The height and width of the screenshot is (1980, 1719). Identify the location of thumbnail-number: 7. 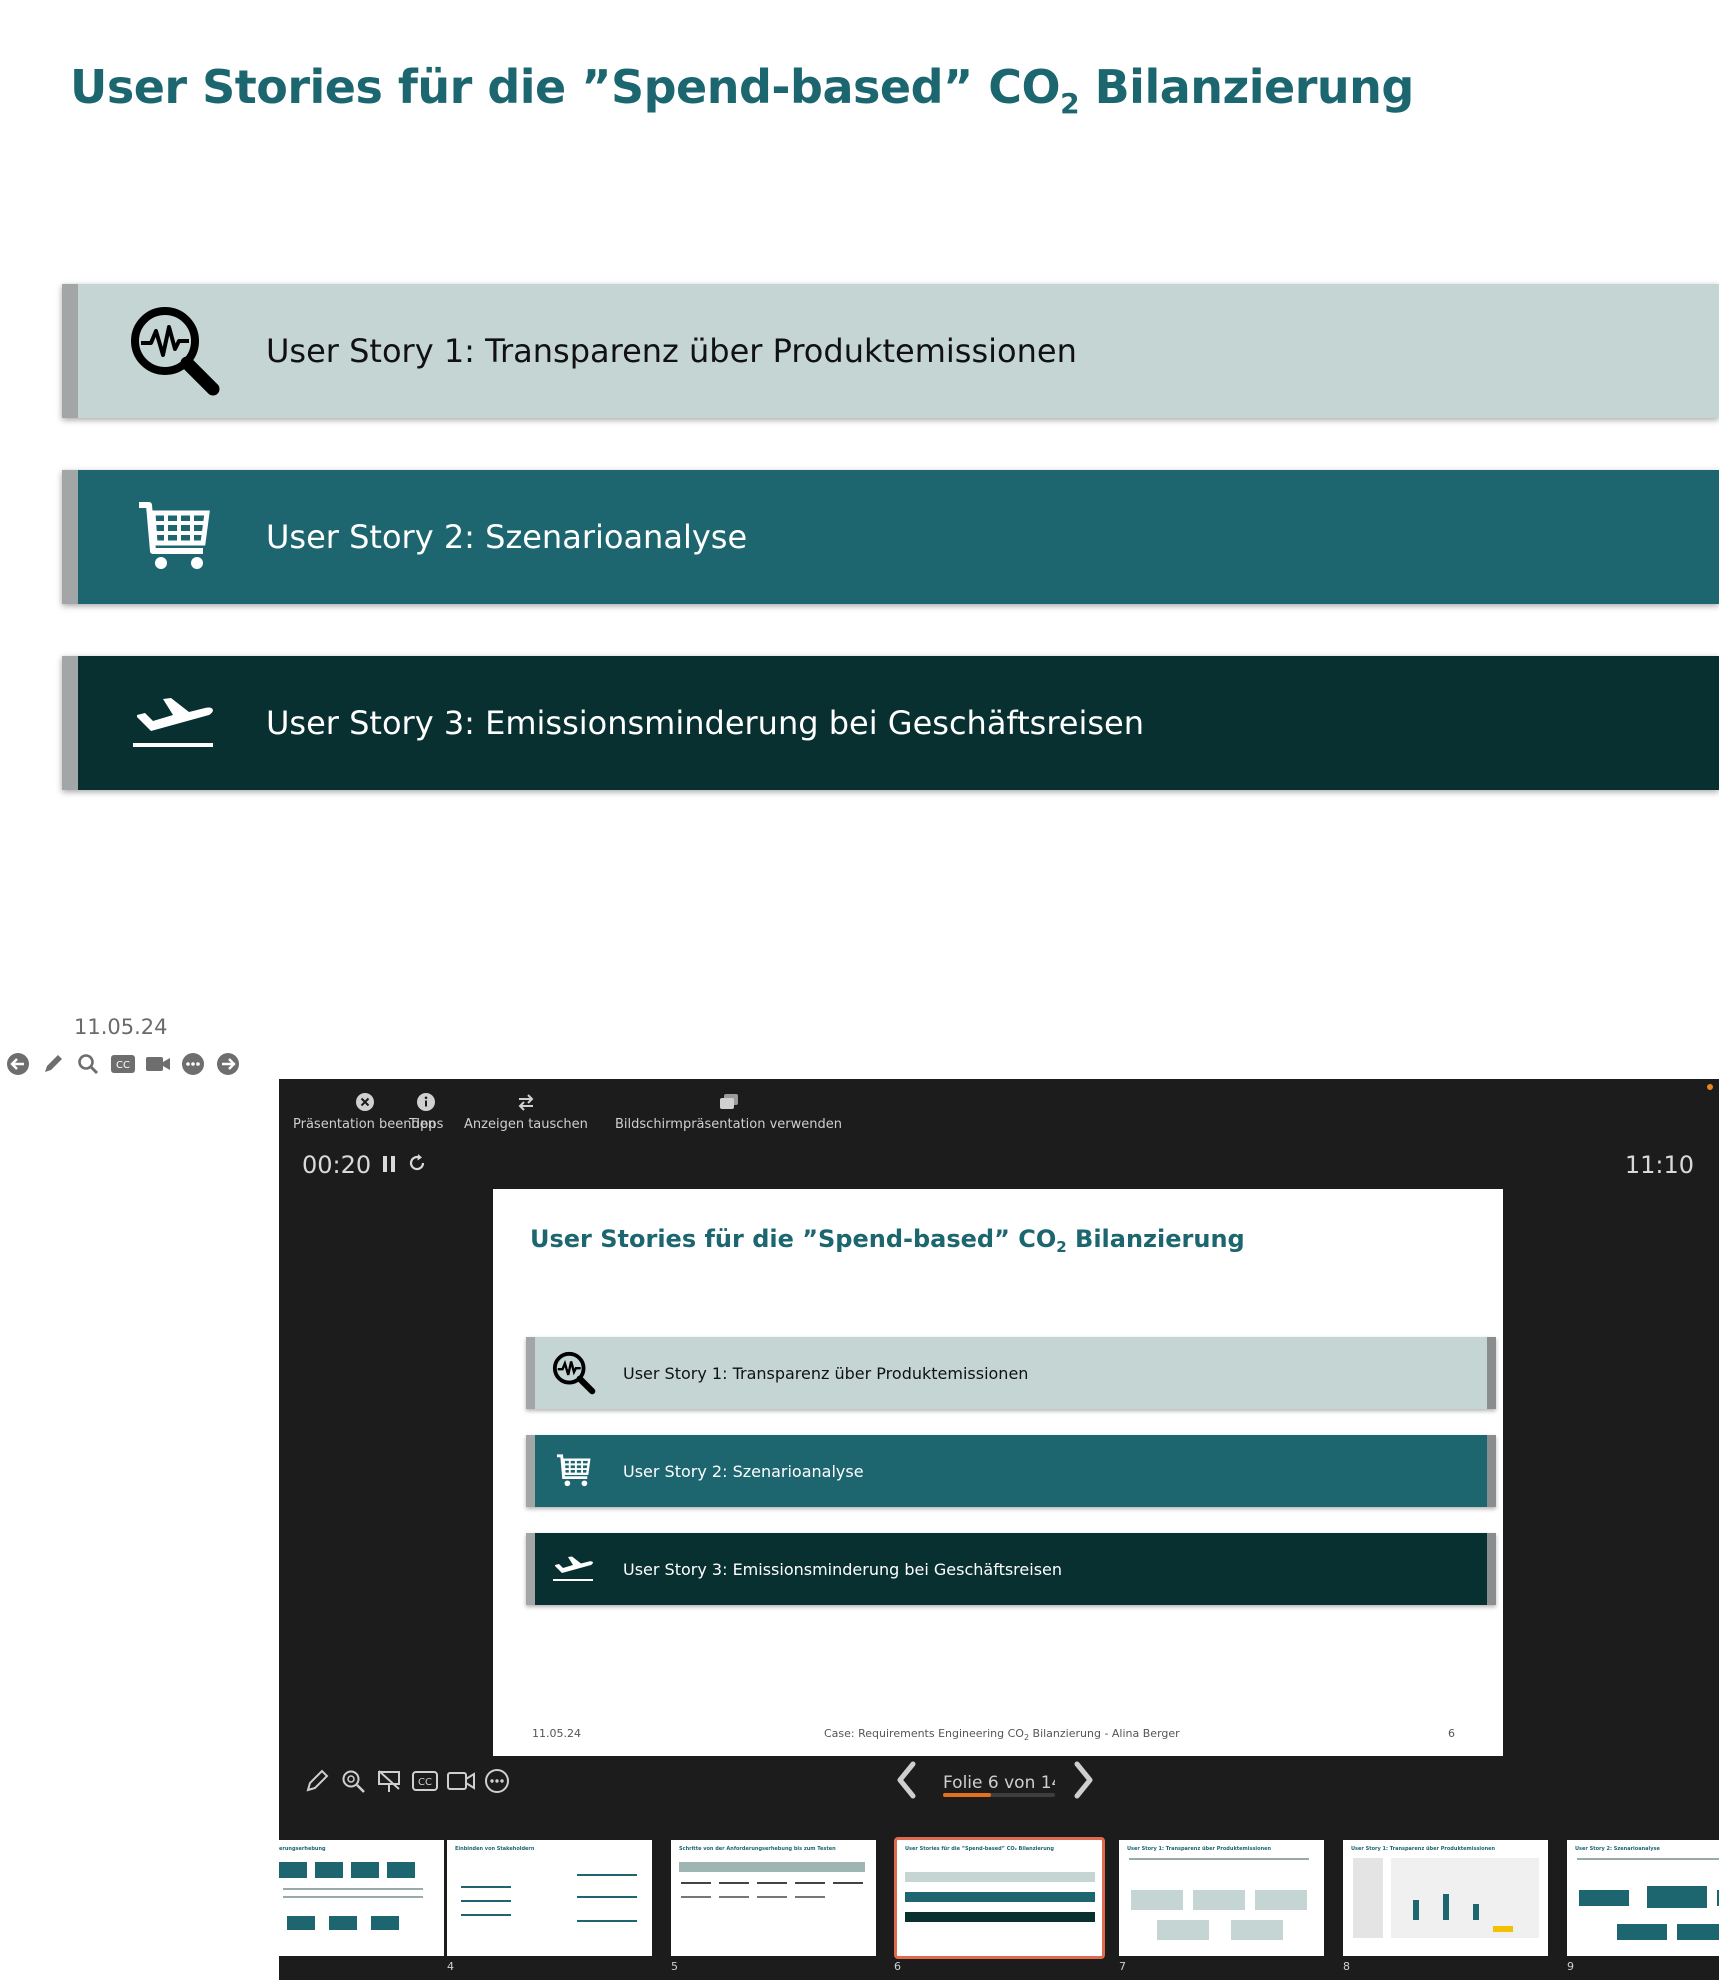
(1122, 1966).